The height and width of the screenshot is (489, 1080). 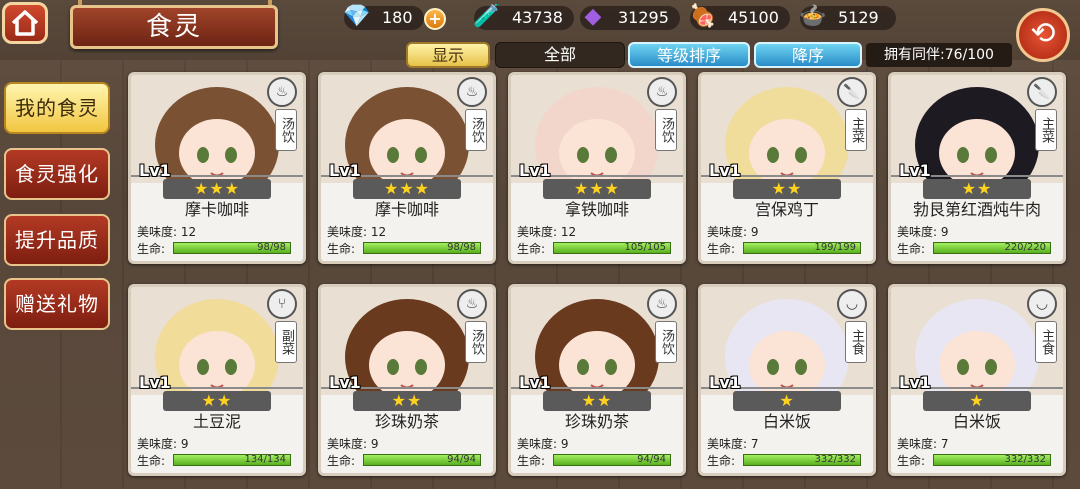 I want to click on resource-potion: 🧪 43738, so click(x=523, y=17).